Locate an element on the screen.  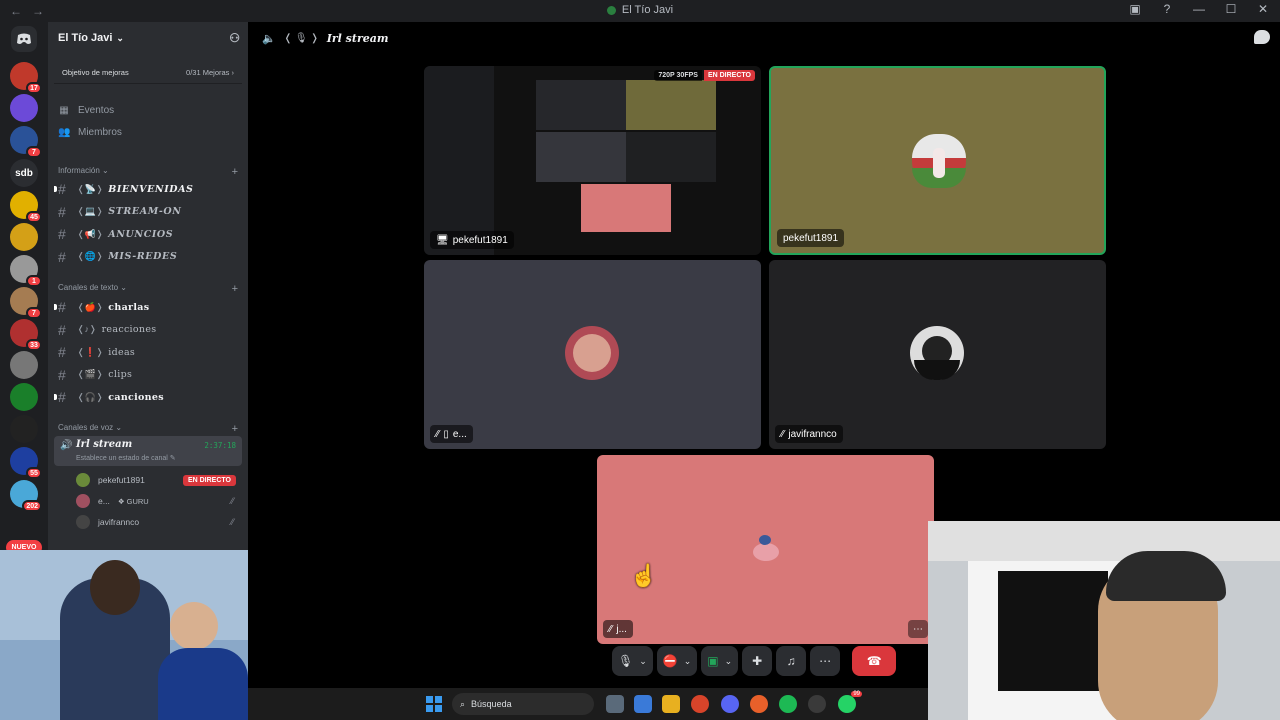
copilot-icon is located at coordinates (643, 704).